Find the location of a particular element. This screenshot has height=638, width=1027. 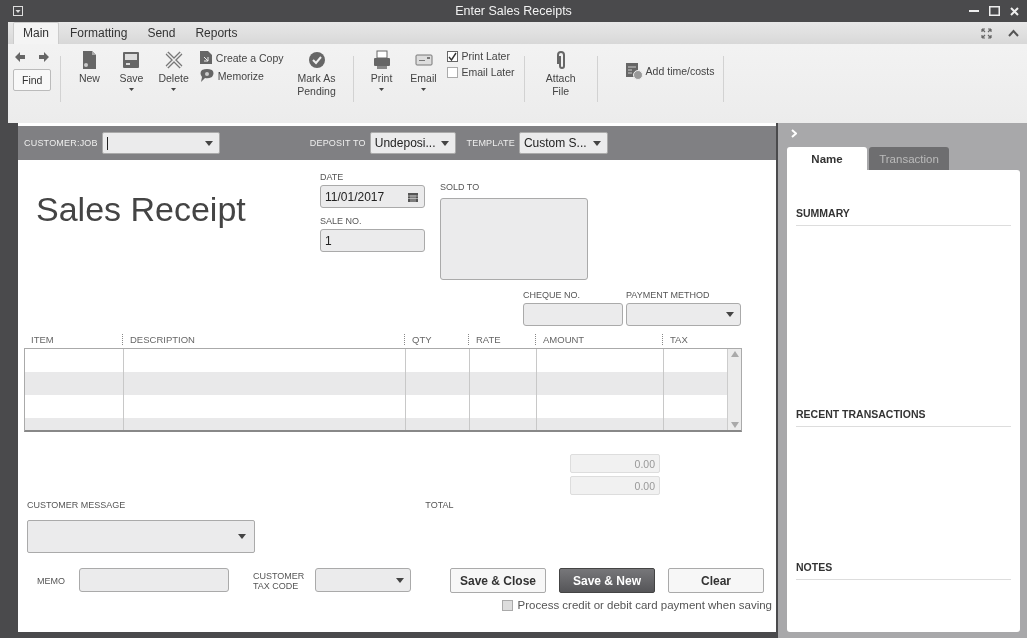

field-label: SOLD TO is located at coordinates (460, 187).